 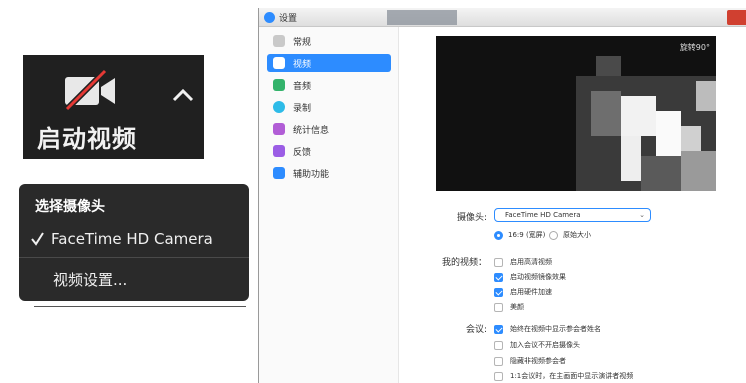 What do you see at coordinates (279, 129) in the screenshot?
I see `stats-icon` at bounding box center [279, 129].